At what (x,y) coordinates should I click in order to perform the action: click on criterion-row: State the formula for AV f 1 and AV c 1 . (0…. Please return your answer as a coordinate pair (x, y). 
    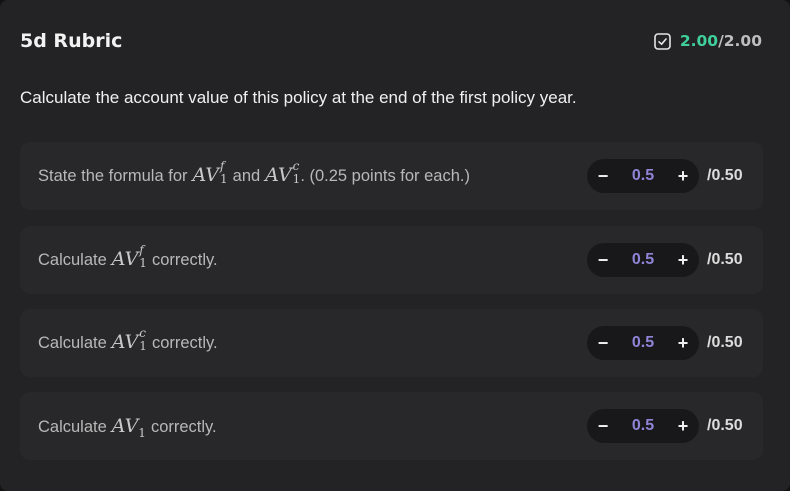
    Looking at the image, I should click on (391, 176).